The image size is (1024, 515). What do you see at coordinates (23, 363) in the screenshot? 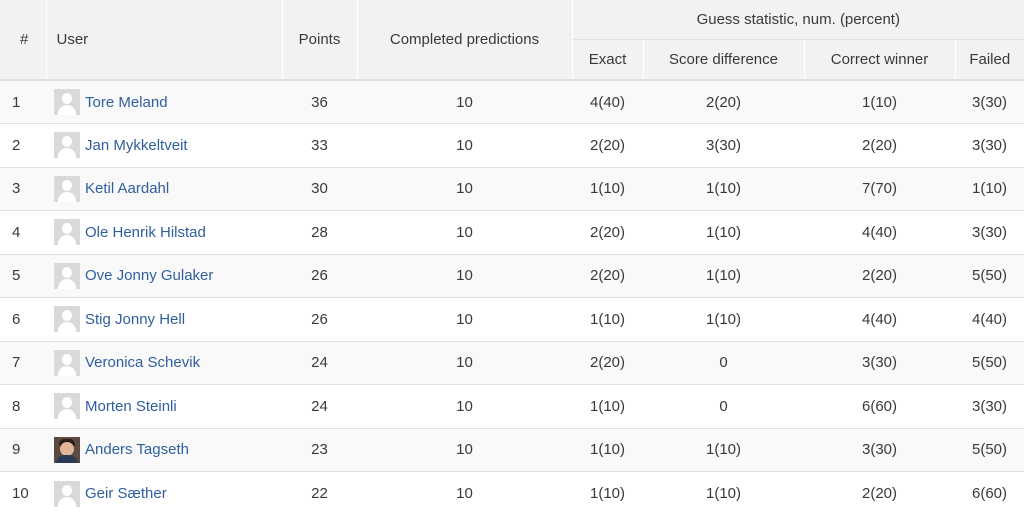
I see `rank-cell: 7` at bounding box center [23, 363].